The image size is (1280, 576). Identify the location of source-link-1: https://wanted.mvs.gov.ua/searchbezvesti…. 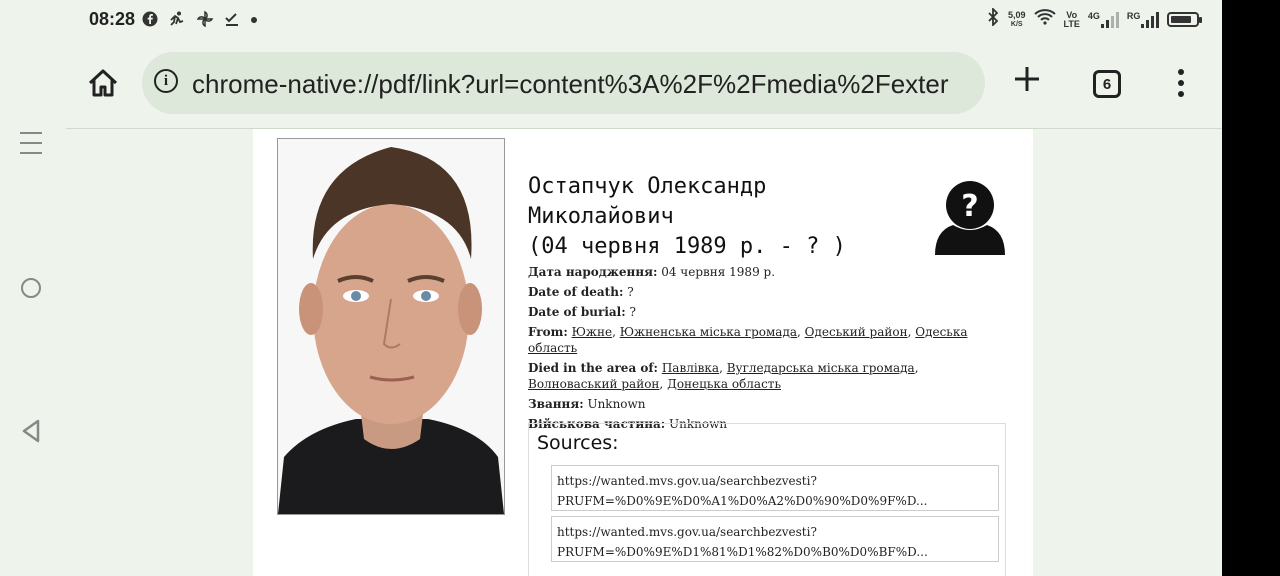
(775, 488).